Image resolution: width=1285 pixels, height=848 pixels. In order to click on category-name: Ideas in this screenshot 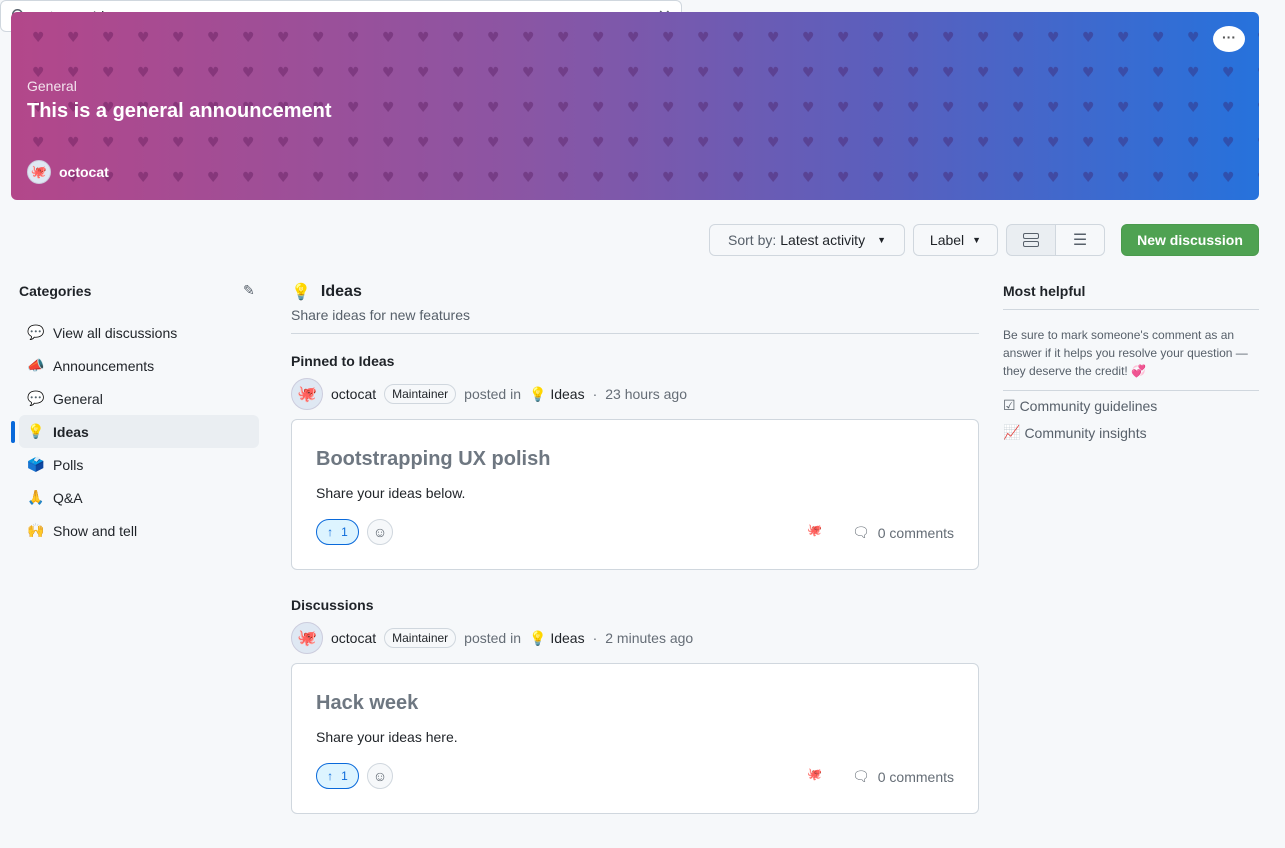, I will do `click(567, 637)`.